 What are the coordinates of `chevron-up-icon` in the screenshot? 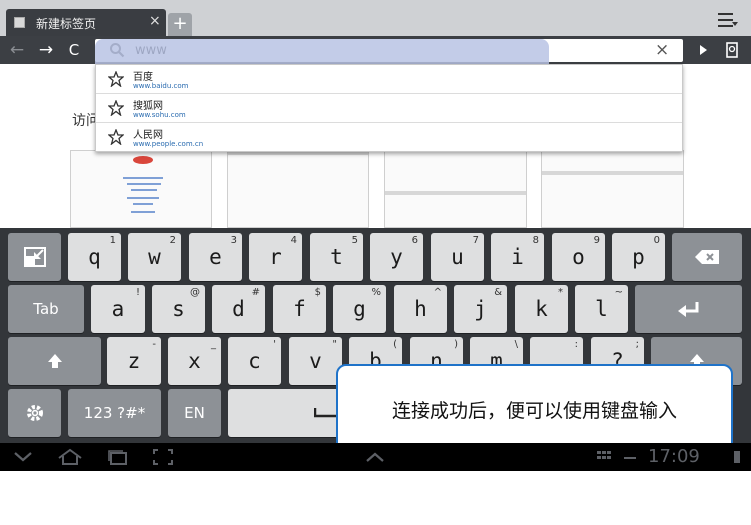 It's located at (375, 457).